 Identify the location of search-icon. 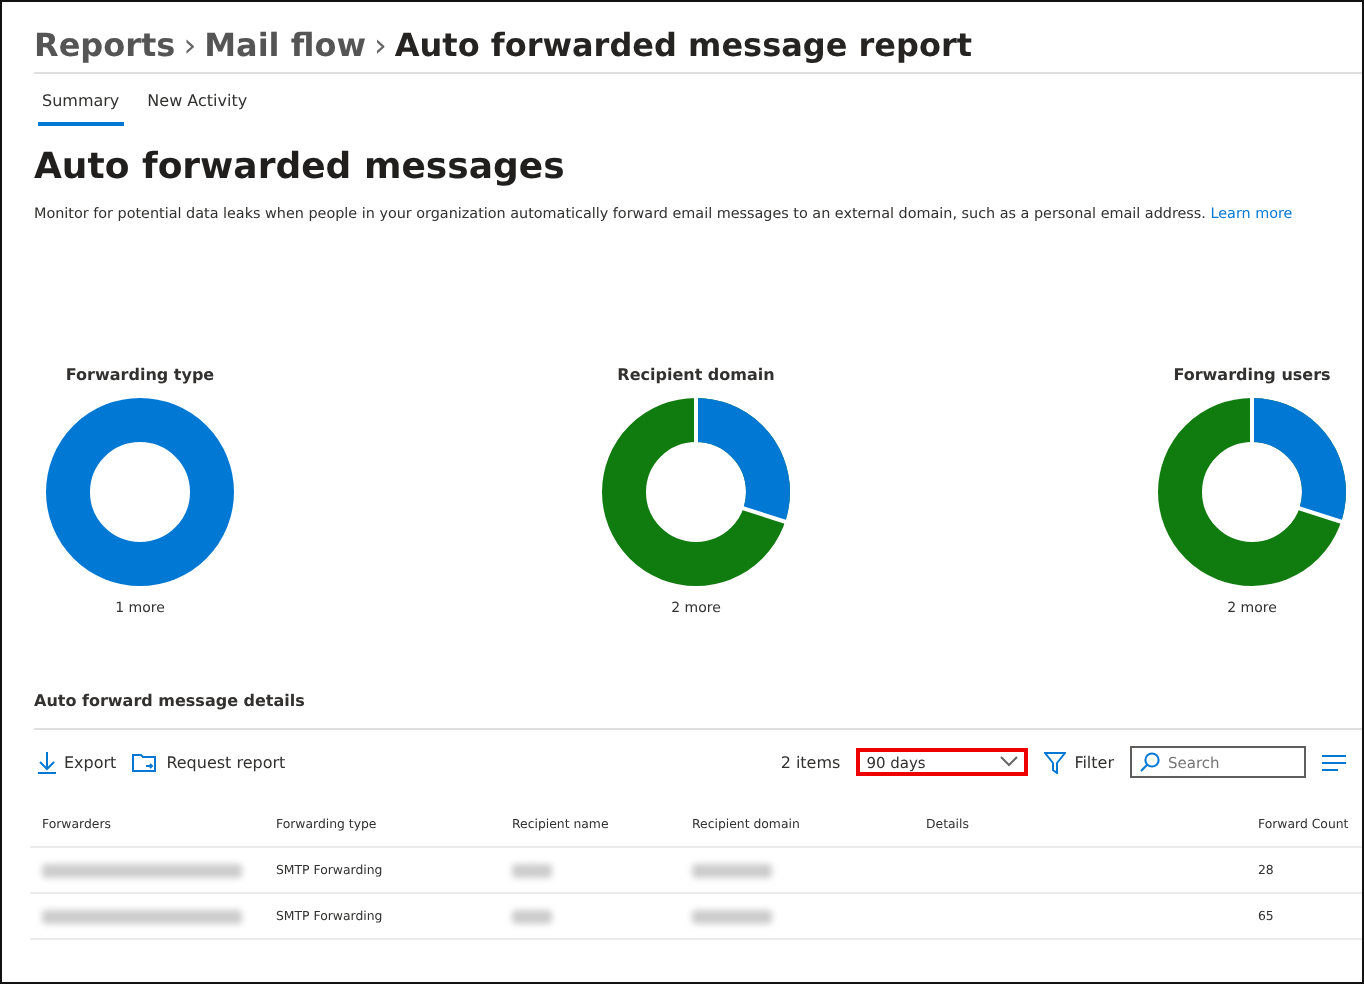
(1150, 762).